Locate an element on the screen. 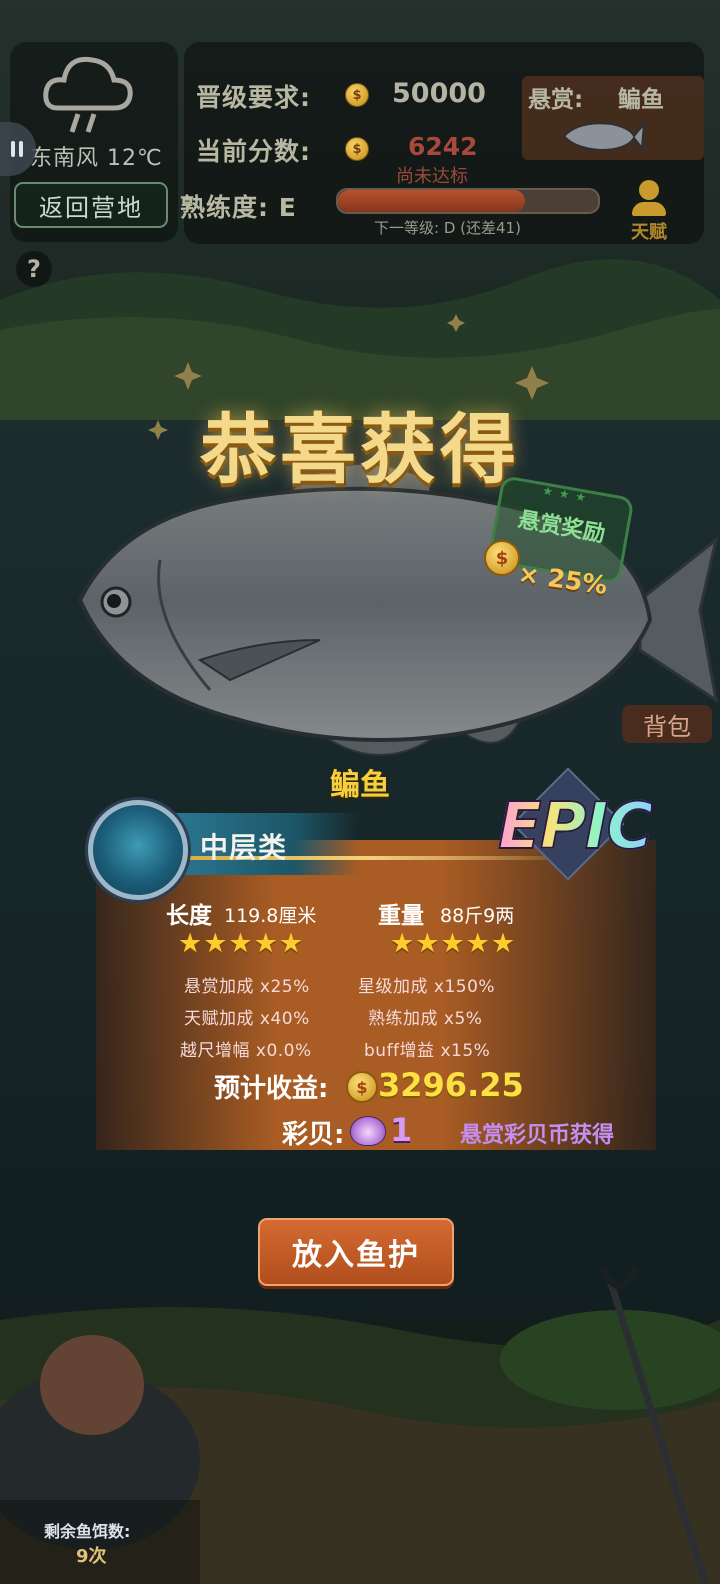 This screenshot has height=1584, width=720. return-camp-button: 返回营地 is located at coordinates (91, 205).